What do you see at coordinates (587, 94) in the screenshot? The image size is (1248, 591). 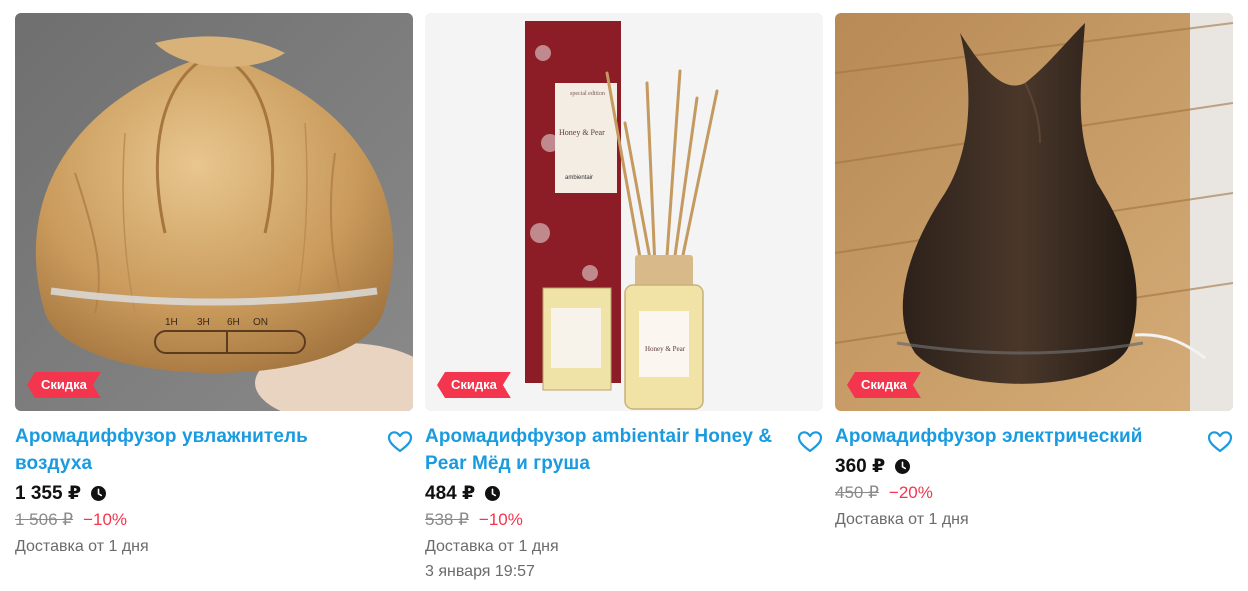 I see `box-text-special: special edition` at bounding box center [587, 94].